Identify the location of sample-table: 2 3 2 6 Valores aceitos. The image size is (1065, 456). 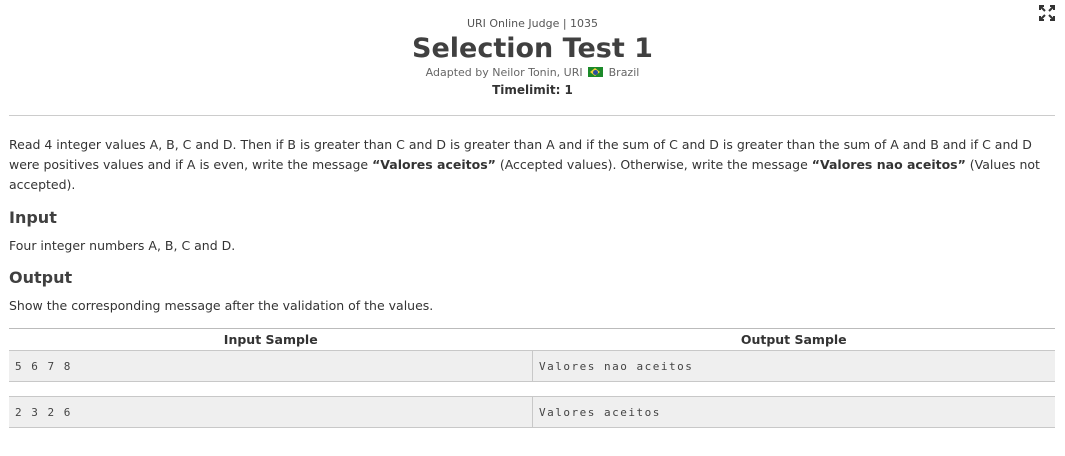
(532, 412).